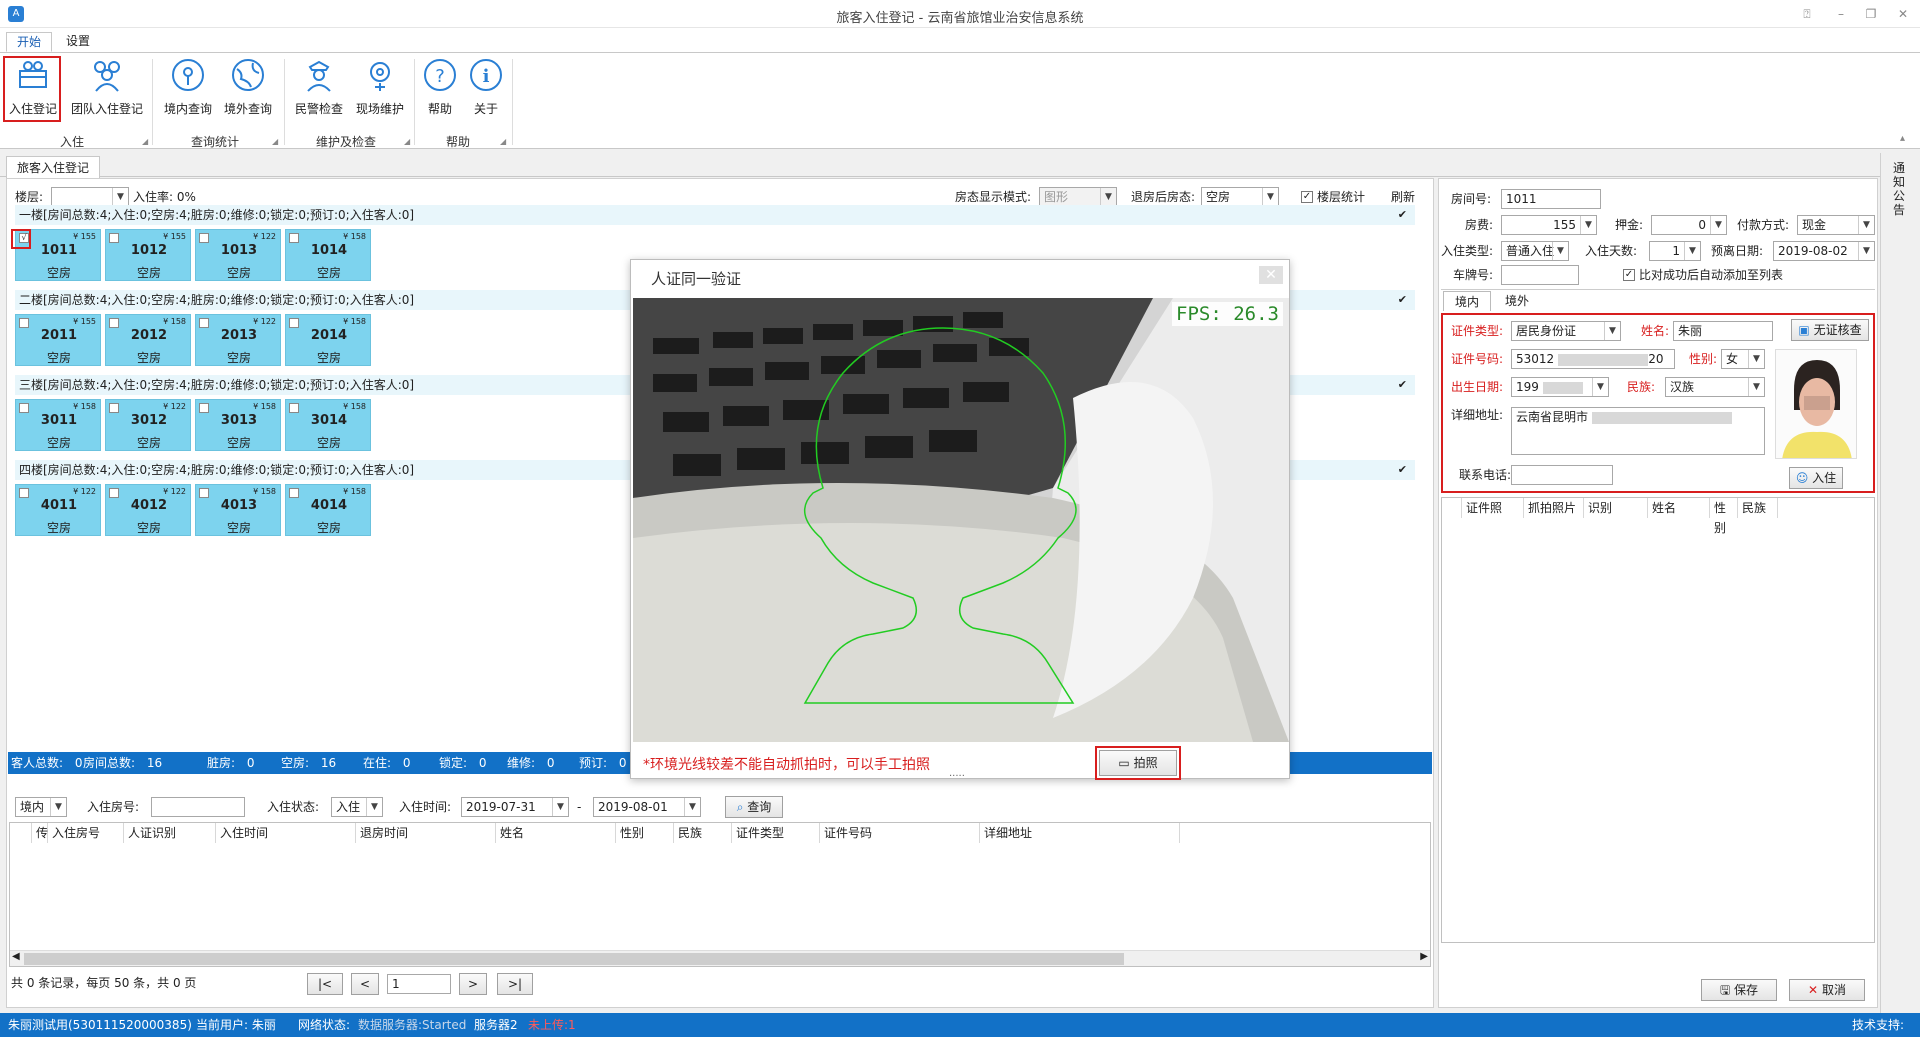  Describe the element at coordinates (1836, 225) in the screenshot. I see `pay-select: 现金 ▼` at that location.